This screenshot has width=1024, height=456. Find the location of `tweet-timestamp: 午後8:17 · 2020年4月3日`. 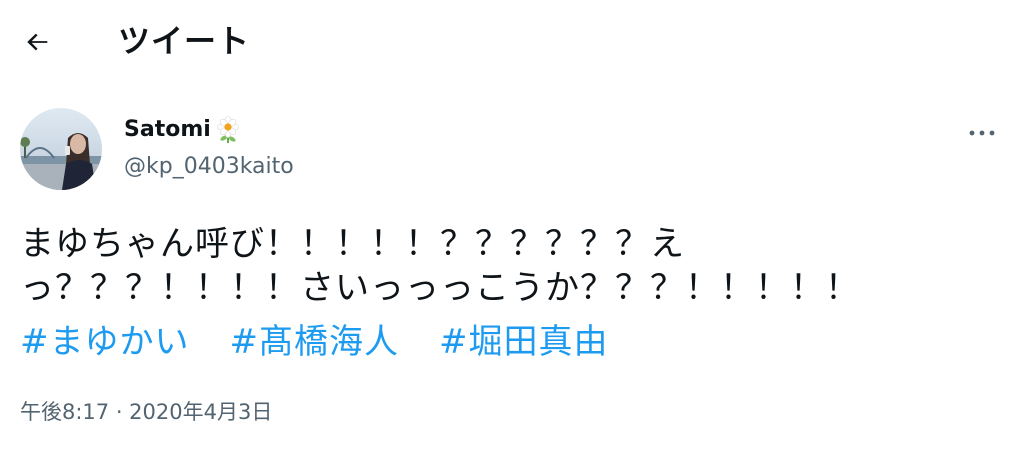

tweet-timestamp: 午後8:17 · 2020年4月3日 is located at coordinates (146, 412).